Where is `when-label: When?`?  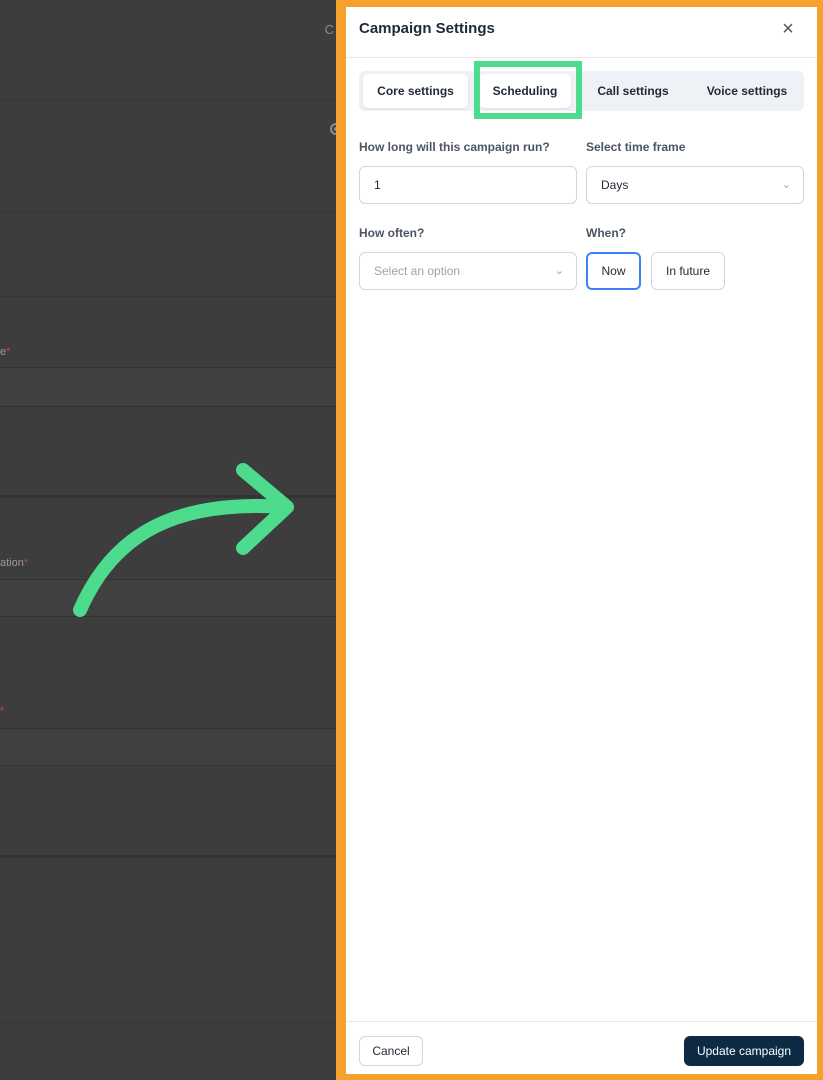 when-label: When? is located at coordinates (606, 233).